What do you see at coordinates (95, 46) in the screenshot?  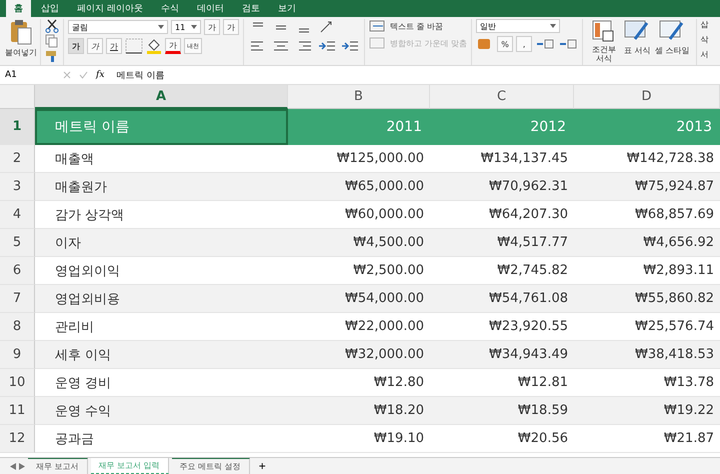 I see `italic-button: 가` at bounding box center [95, 46].